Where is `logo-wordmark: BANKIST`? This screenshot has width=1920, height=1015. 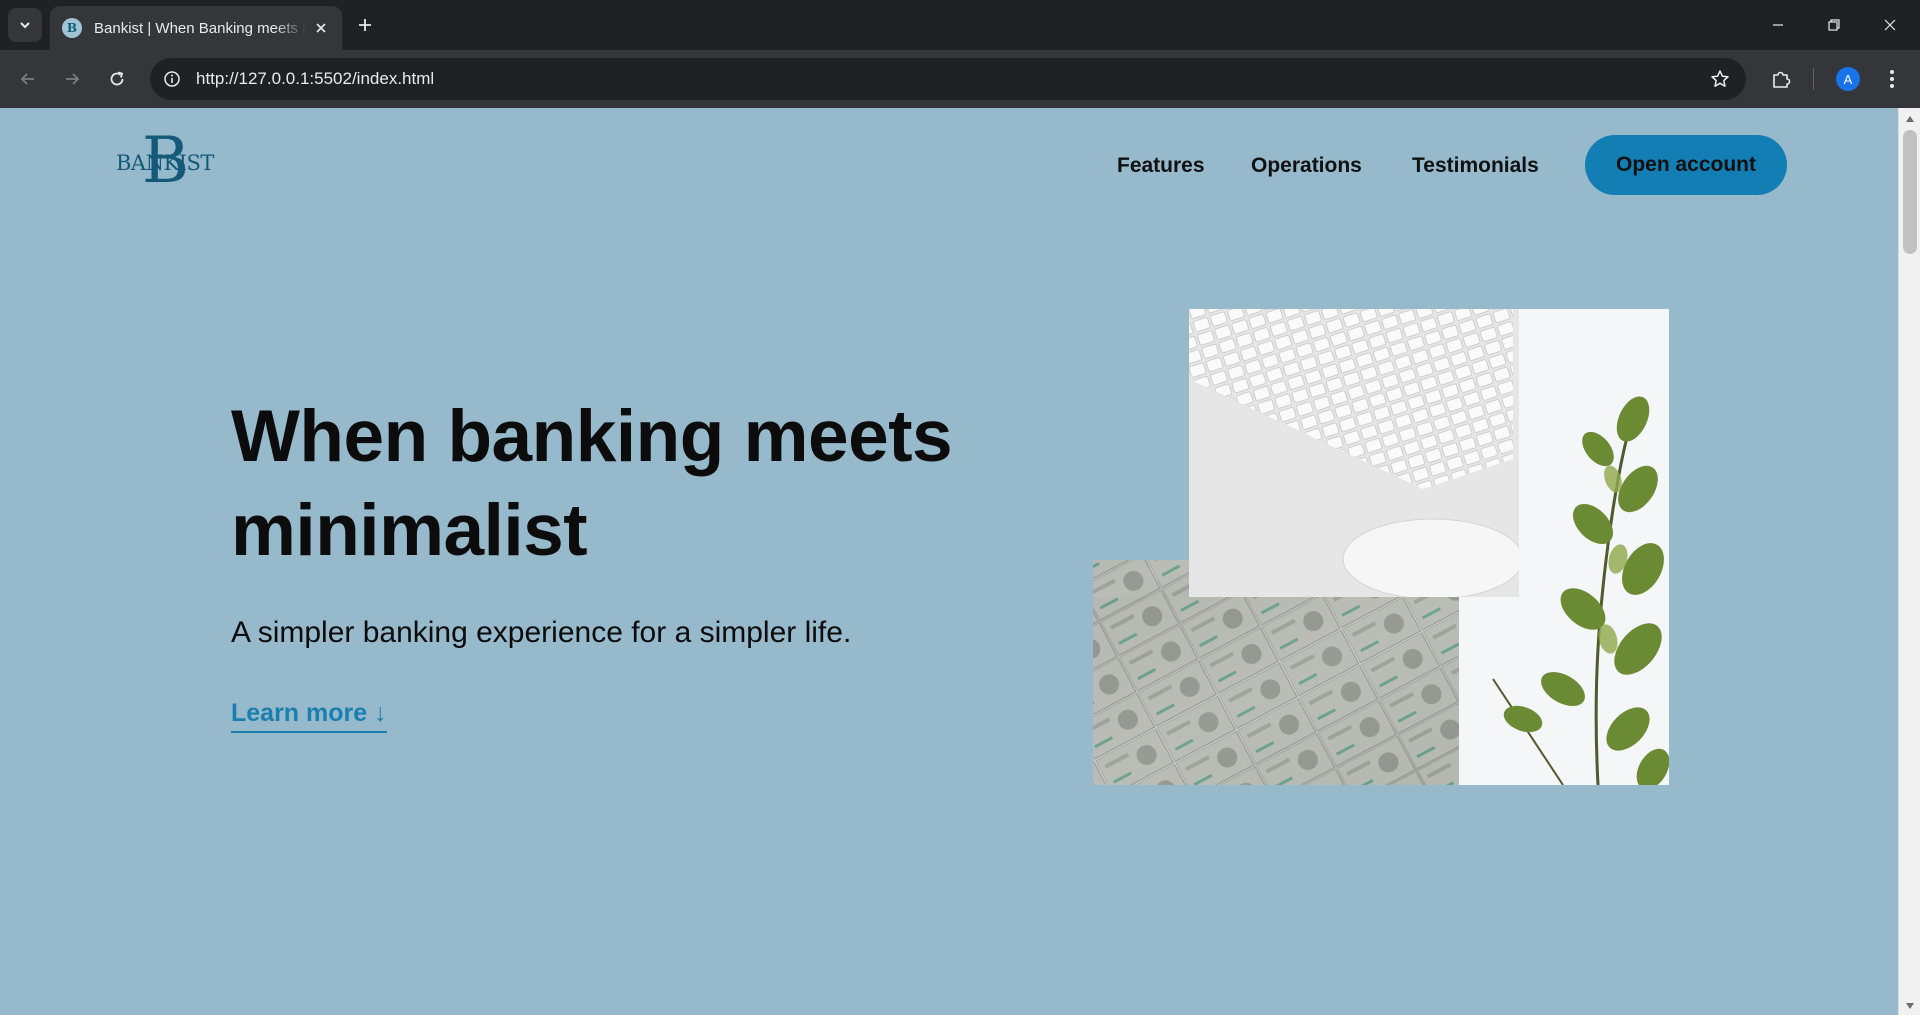 logo-wordmark: BANKIST is located at coordinates (165, 163).